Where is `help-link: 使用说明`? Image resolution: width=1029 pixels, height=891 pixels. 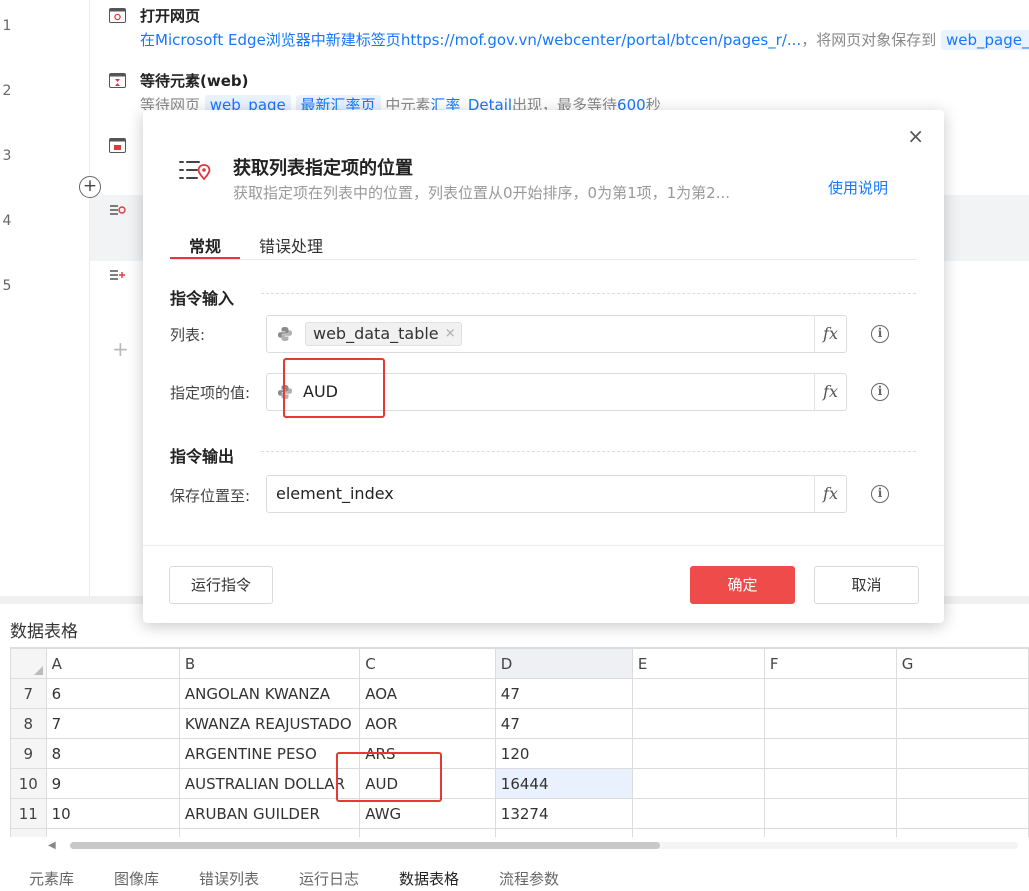
help-link: 使用说明 is located at coordinates (858, 187).